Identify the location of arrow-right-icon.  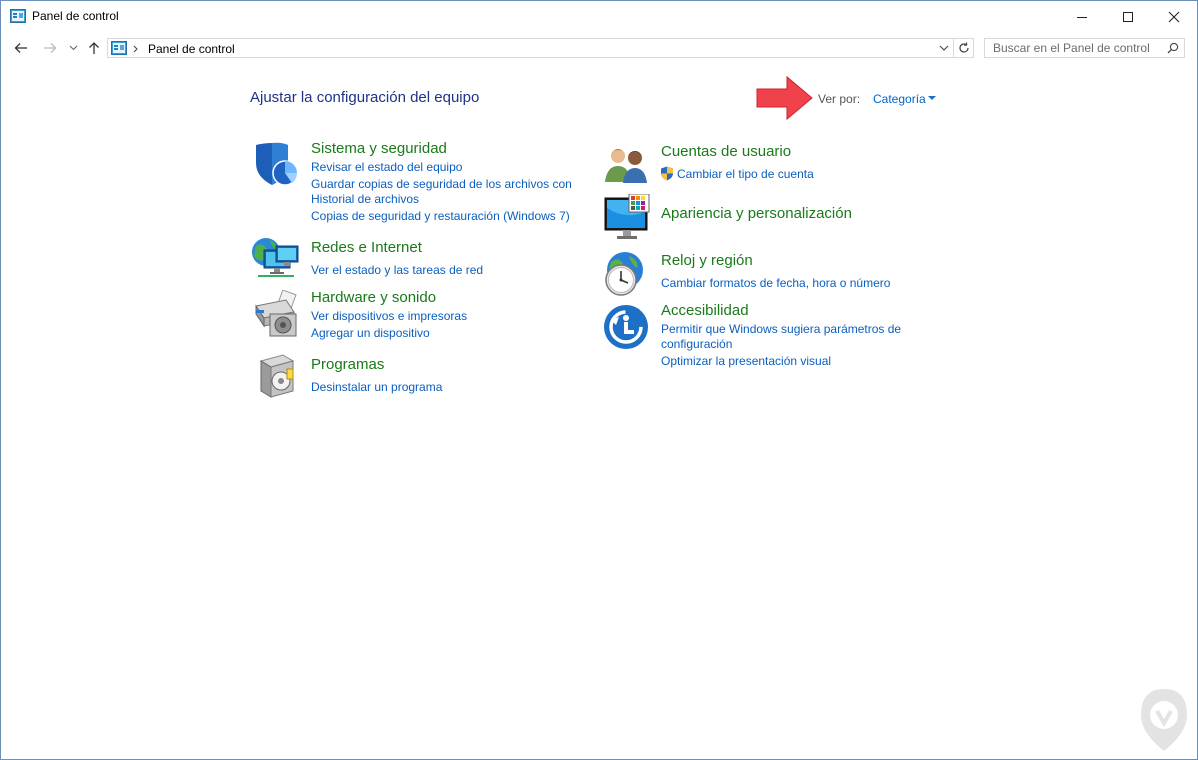
(50, 48).